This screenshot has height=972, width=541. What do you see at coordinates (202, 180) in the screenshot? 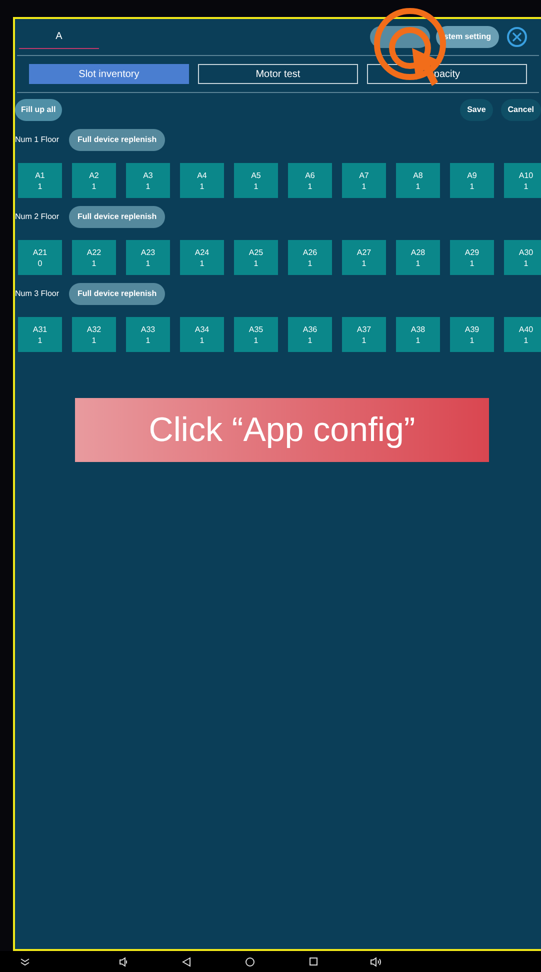
I see `slot-tile: A4 1` at bounding box center [202, 180].